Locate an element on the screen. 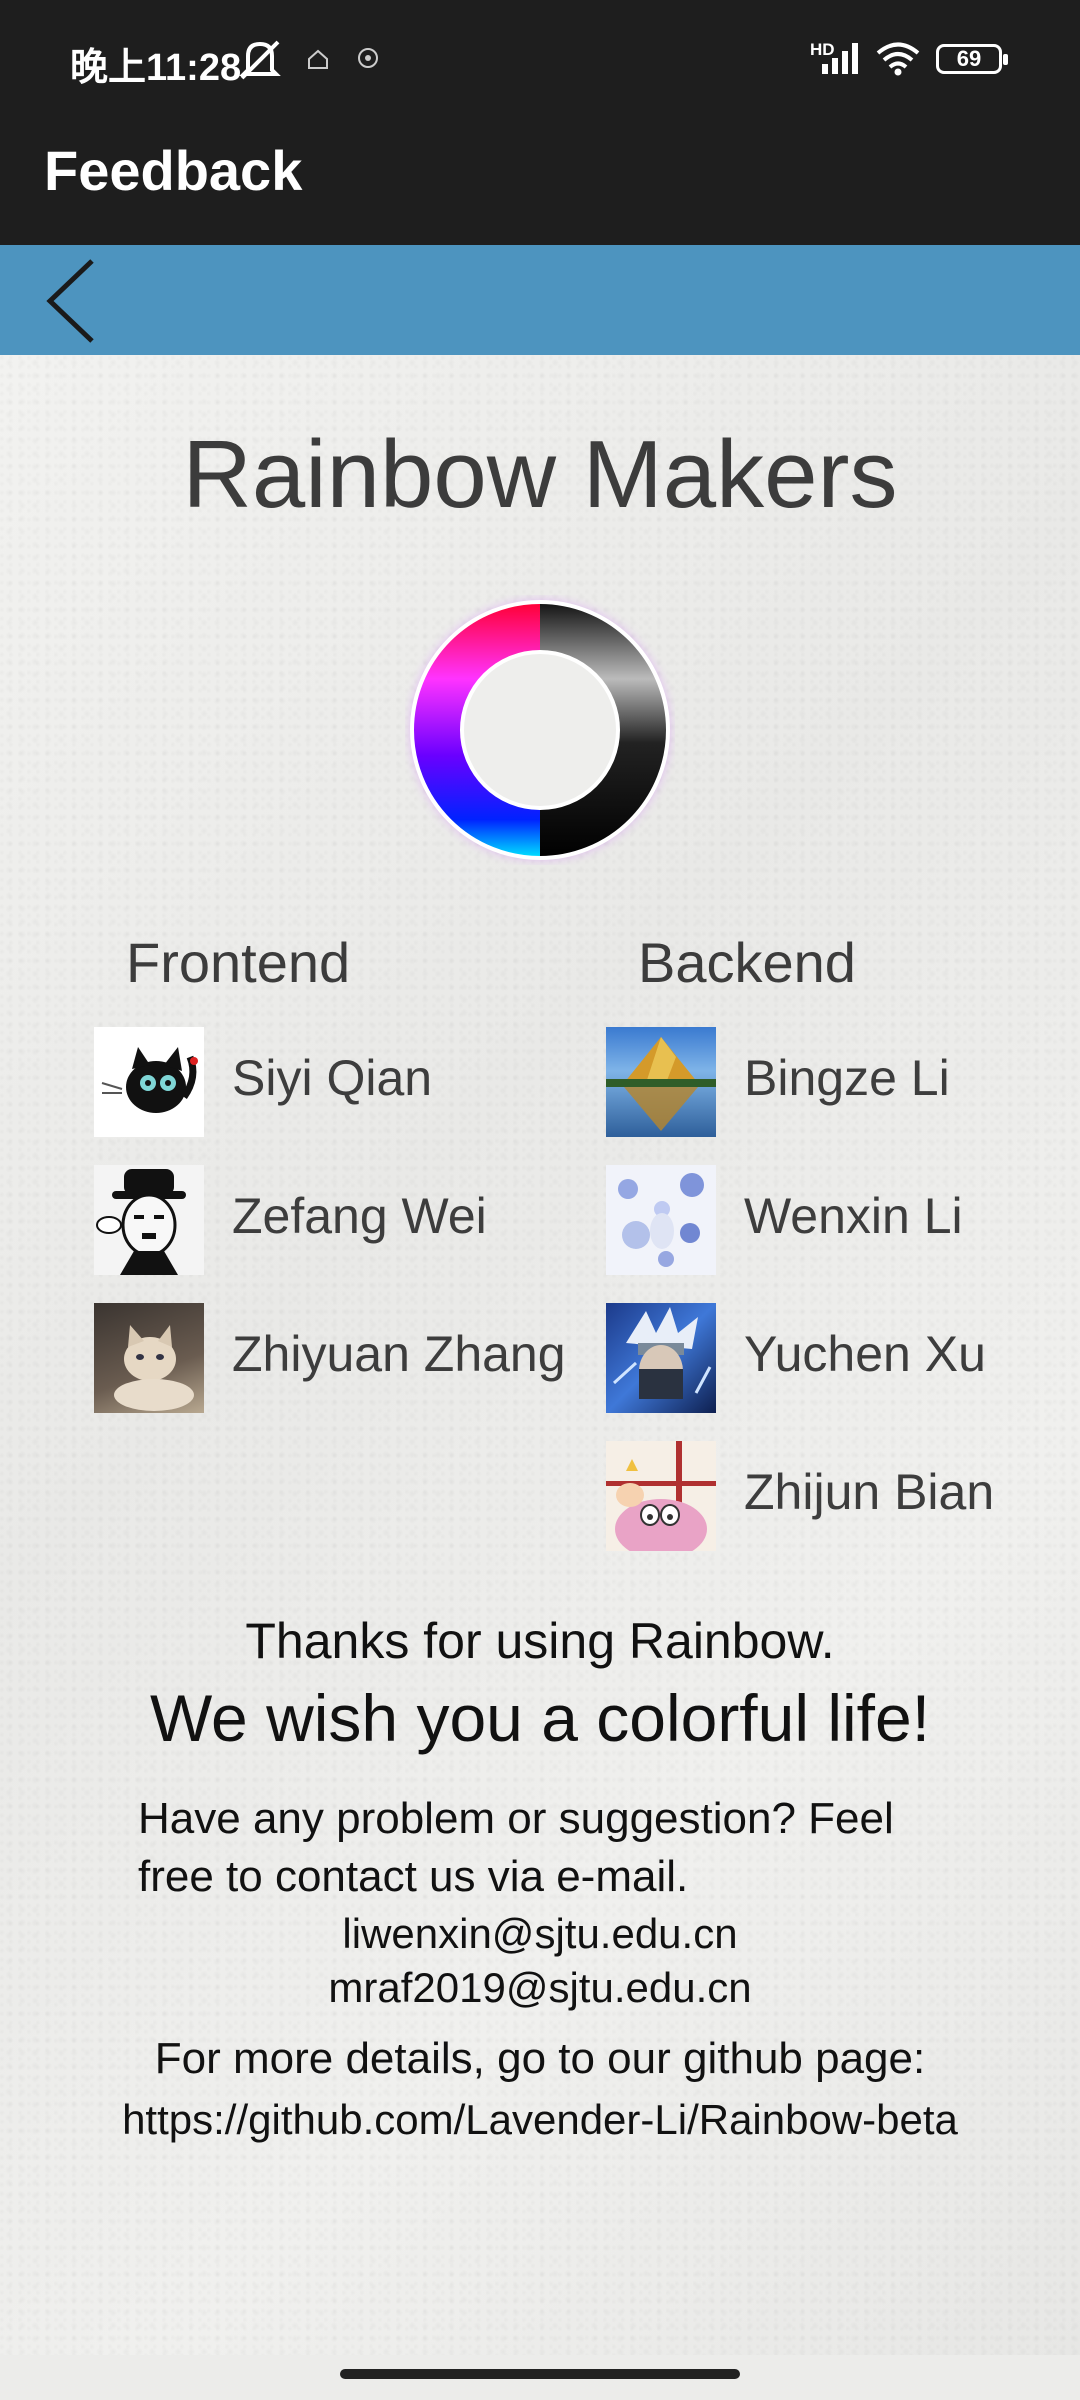 This screenshot has height=2400, width=1080. member-name: Zefang Wei is located at coordinates (359, 1216).